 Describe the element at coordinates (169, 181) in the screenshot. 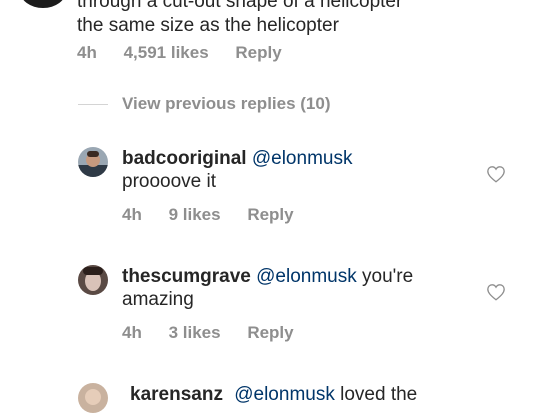

I see `comment-text: proooove it` at that location.